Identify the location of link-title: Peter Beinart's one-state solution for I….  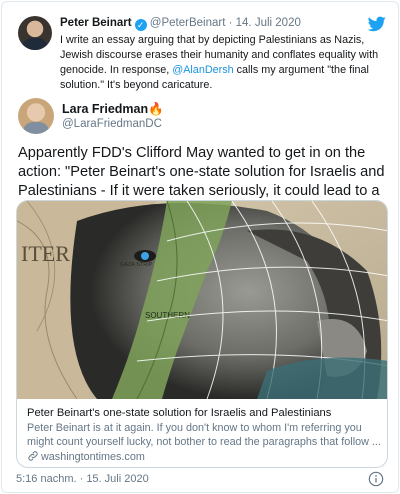
(179, 413).